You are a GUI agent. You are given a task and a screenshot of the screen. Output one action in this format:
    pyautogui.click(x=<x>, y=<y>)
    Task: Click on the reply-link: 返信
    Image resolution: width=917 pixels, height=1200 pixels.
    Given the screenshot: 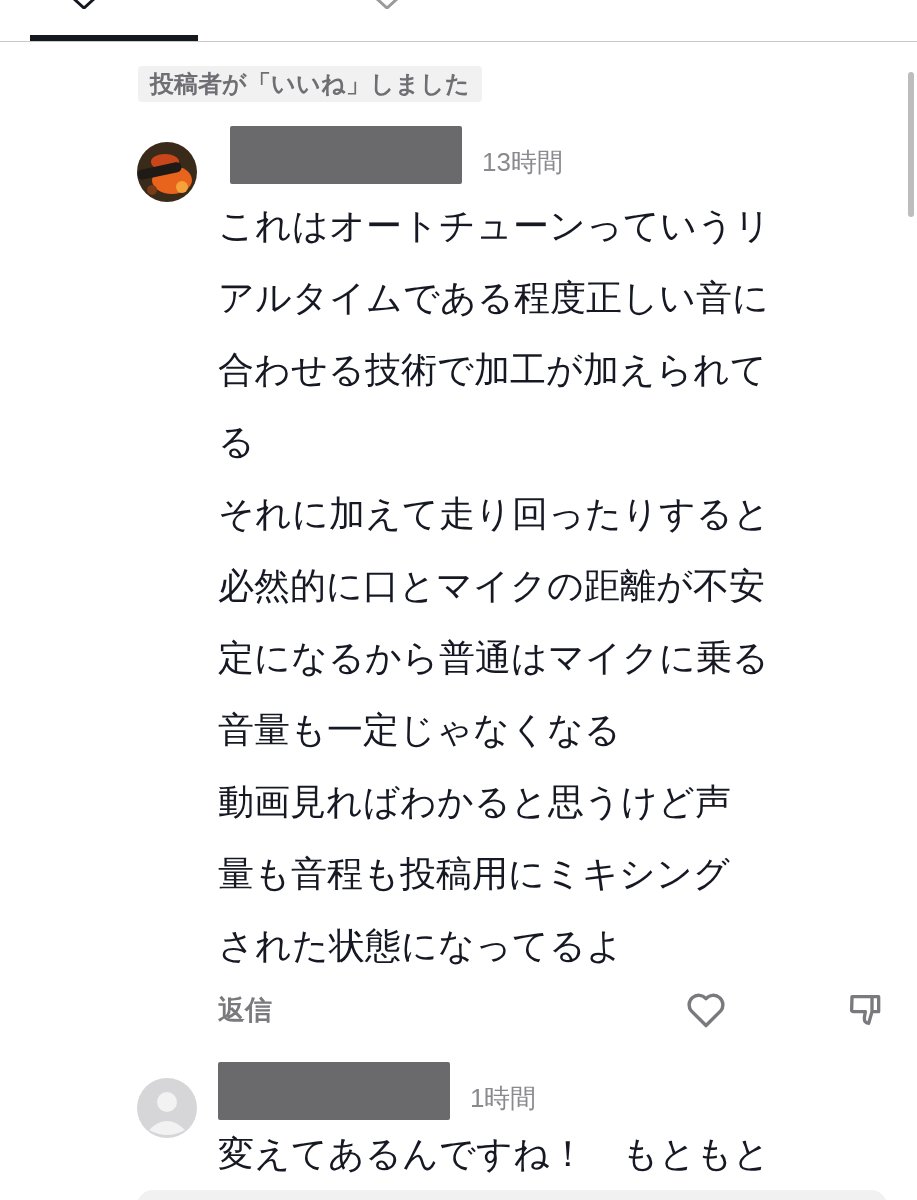 What is the action you would take?
    pyautogui.click(x=245, y=1010)
    